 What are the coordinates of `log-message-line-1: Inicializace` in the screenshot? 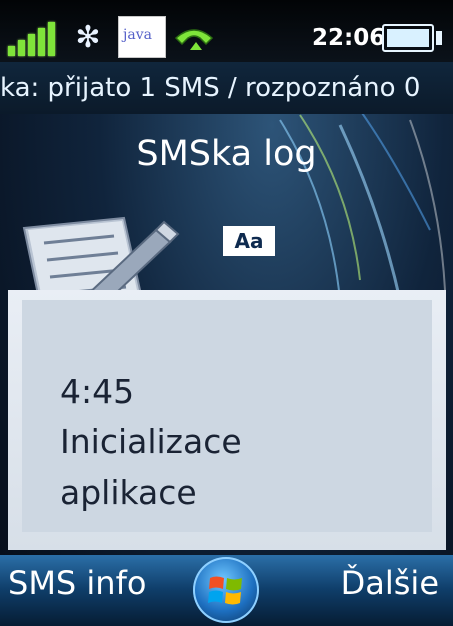 It's located at (151, 441).